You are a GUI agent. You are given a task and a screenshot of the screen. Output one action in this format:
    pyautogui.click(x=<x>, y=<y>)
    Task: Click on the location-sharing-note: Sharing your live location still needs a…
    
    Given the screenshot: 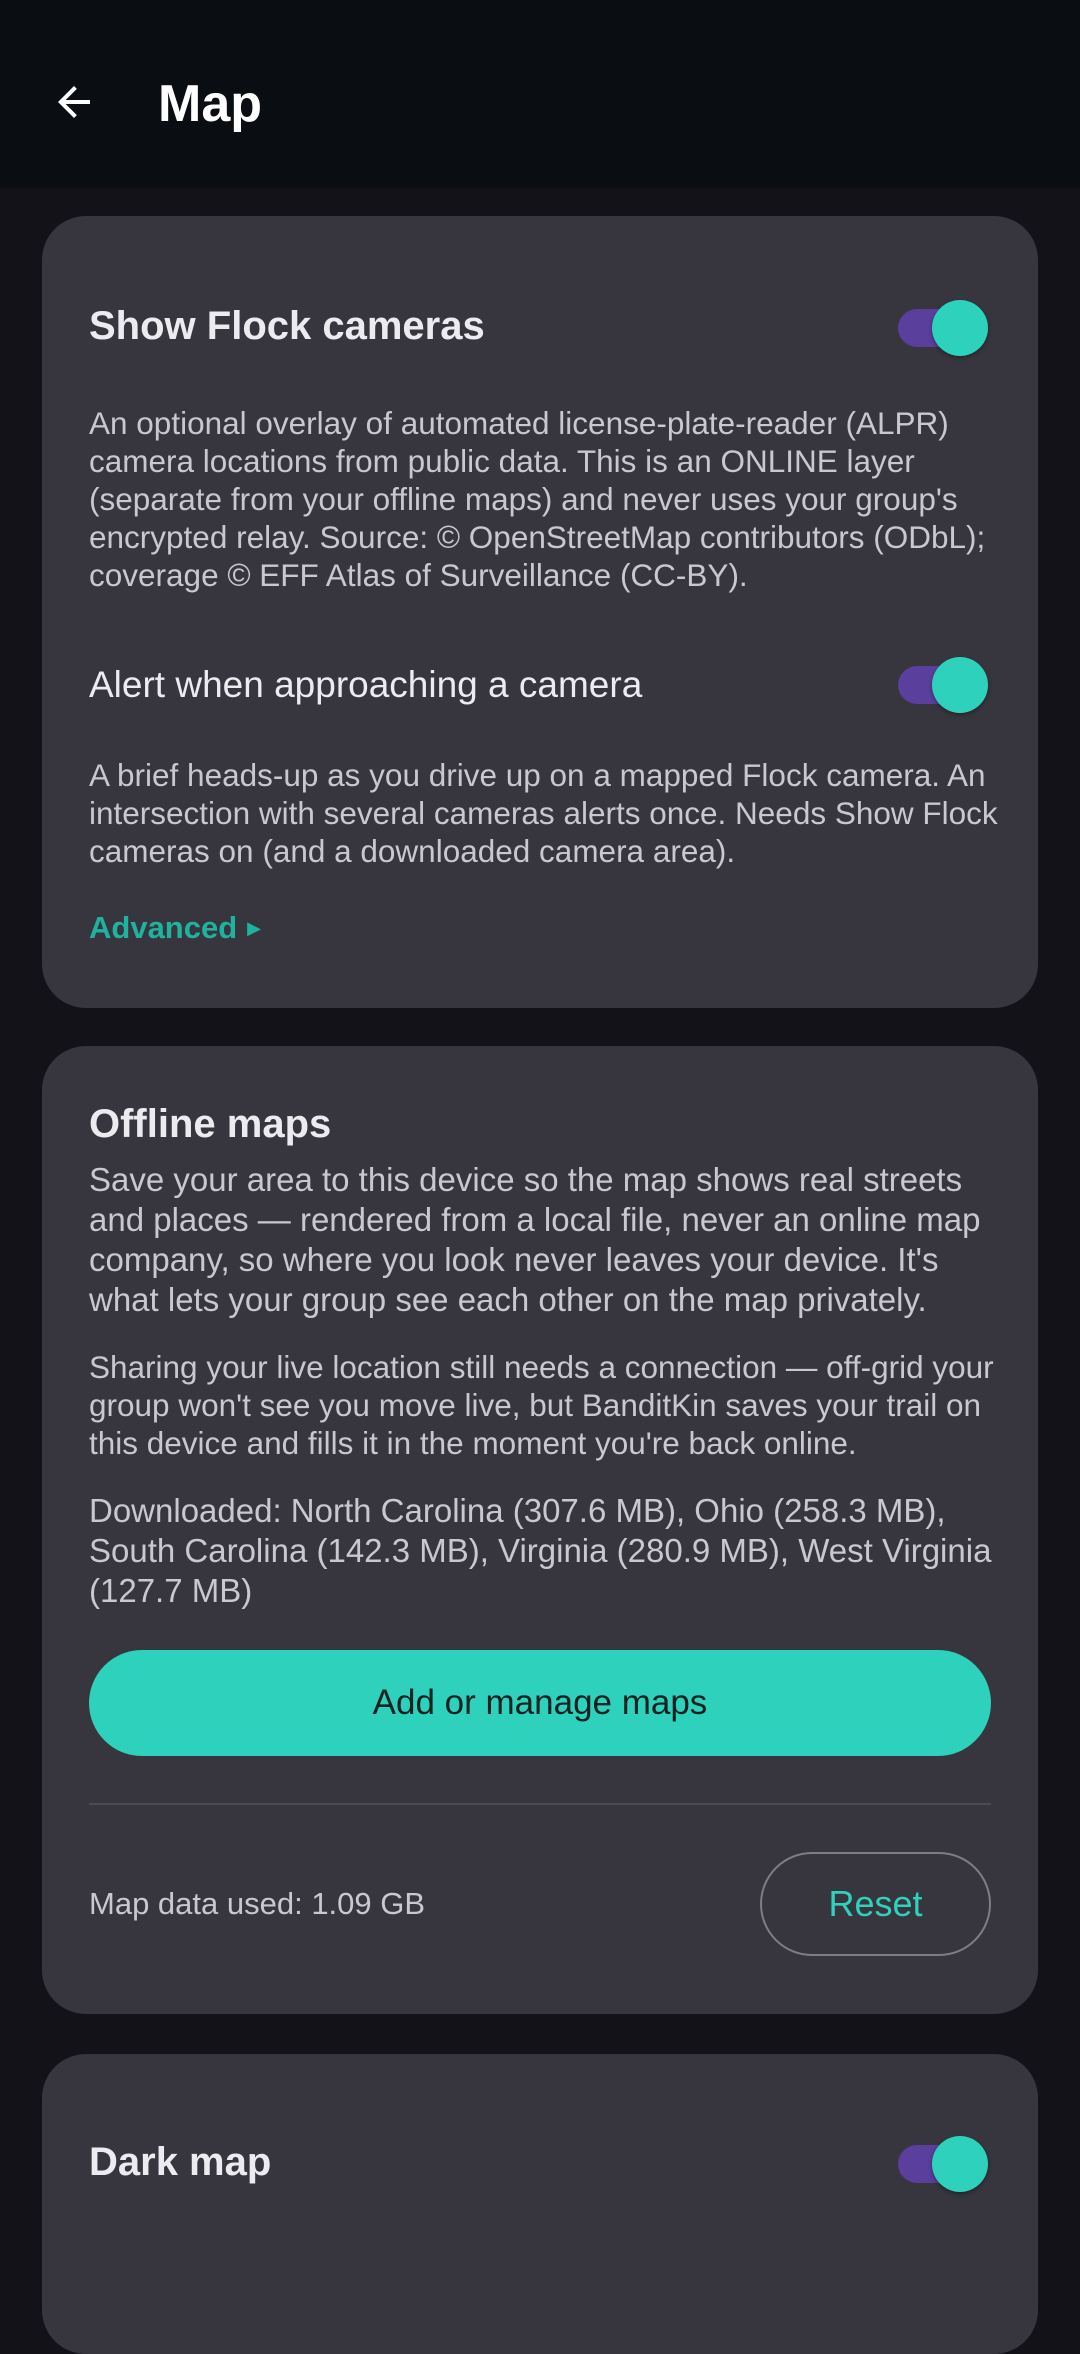 What is the action you would take?
    pyautogui.click(x=541, y=1405)
    